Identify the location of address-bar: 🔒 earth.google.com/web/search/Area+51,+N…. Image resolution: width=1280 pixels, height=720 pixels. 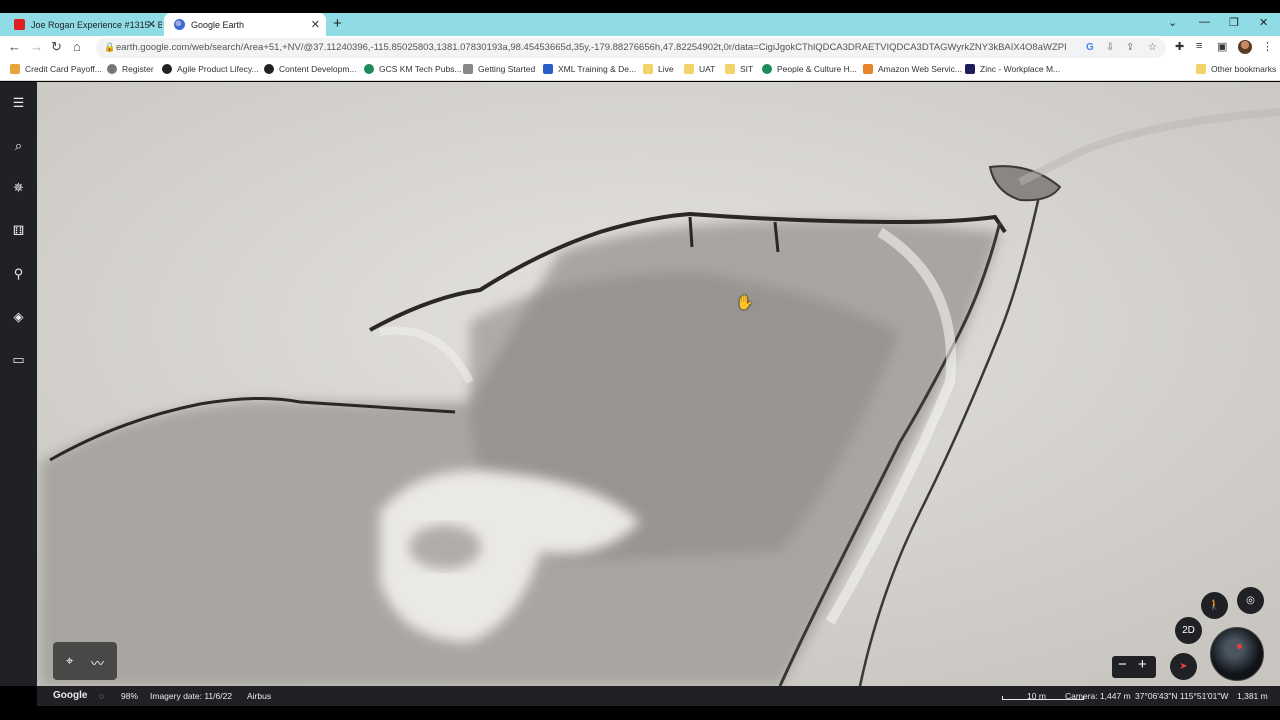
(631, 48).